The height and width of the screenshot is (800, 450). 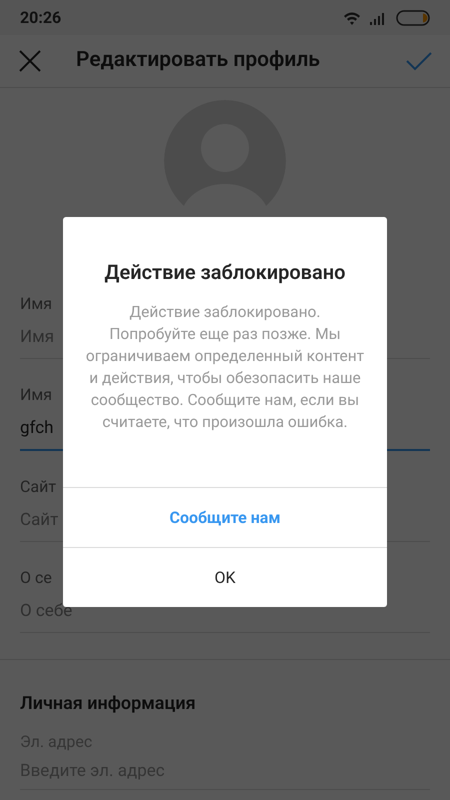 What do you see at coordinates (352, 18) in the screenshot?
I see `wifi-icon` at bounding box center [352, 18].